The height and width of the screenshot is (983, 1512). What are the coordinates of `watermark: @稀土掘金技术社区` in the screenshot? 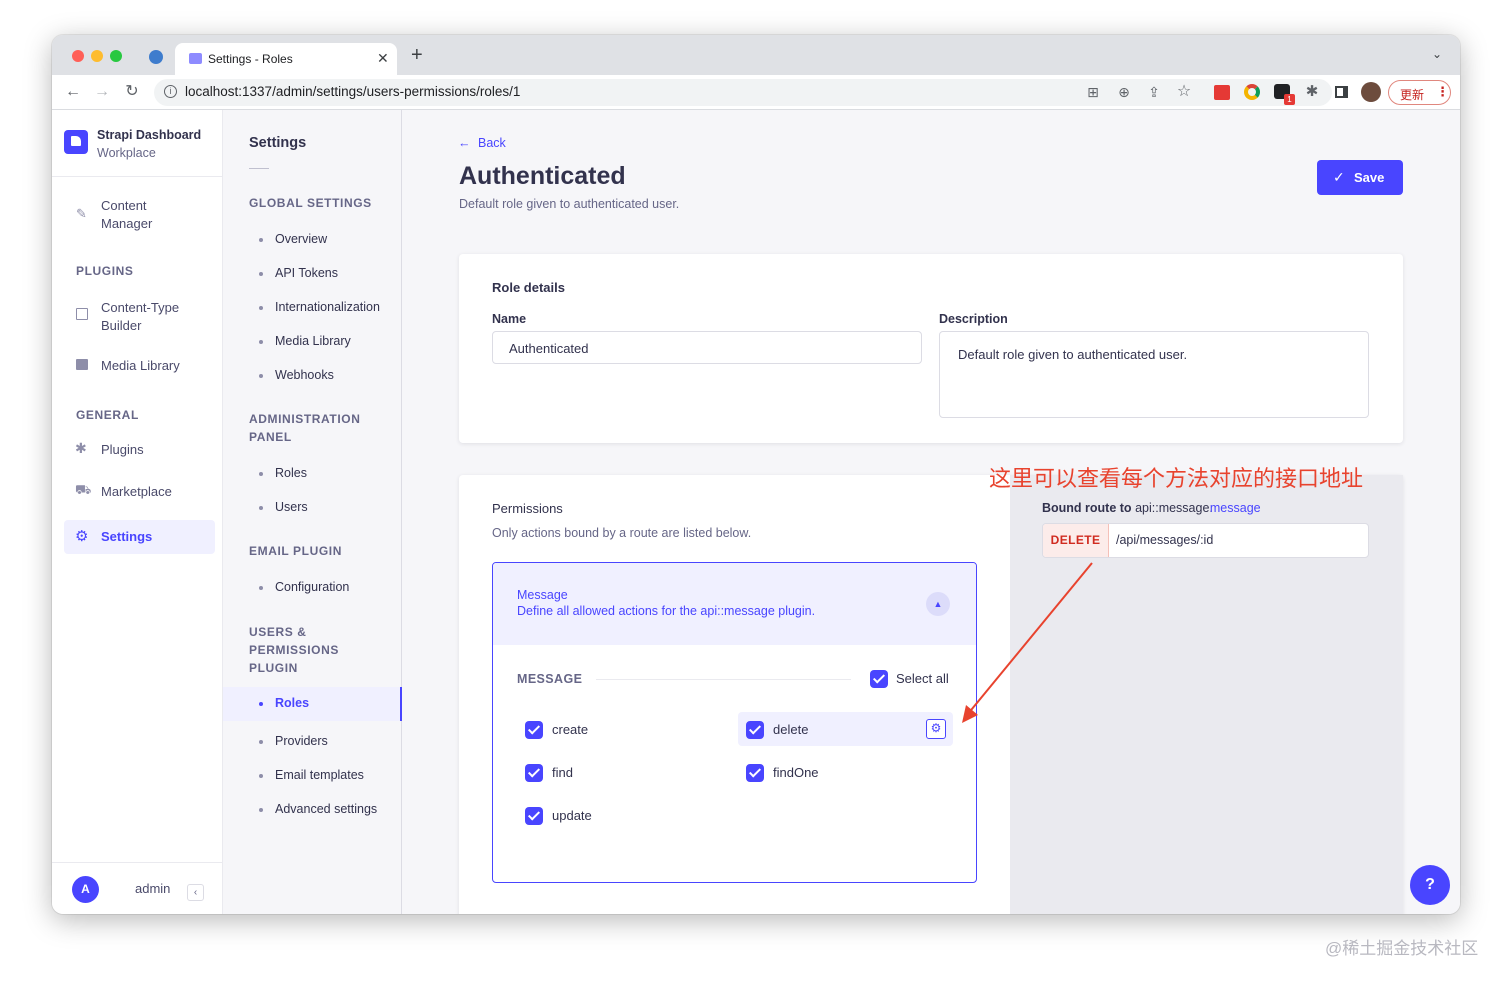 It's located at (1402, 948).